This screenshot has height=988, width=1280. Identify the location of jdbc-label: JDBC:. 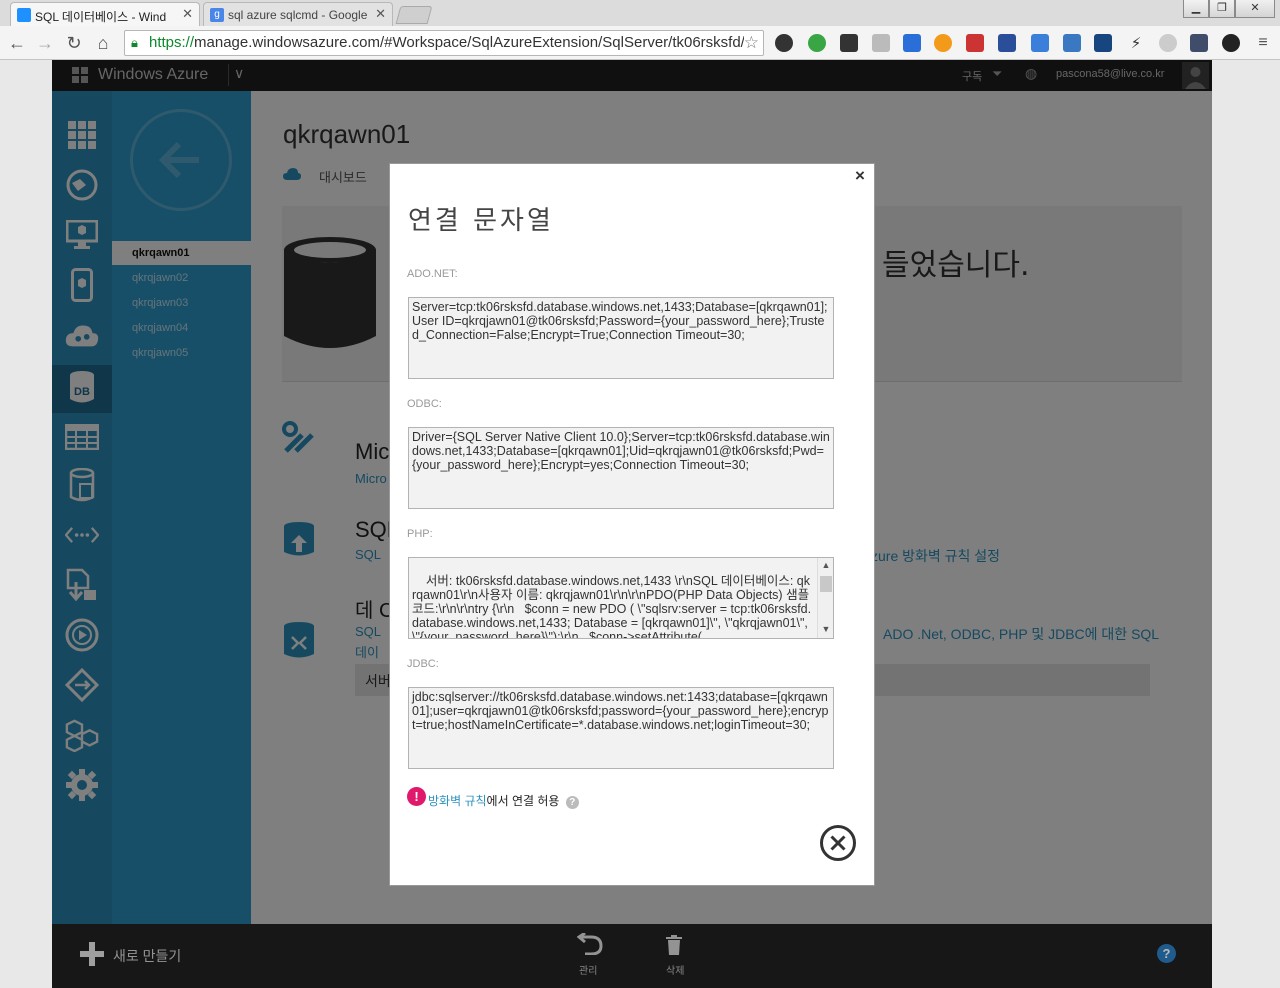
(423, 664).